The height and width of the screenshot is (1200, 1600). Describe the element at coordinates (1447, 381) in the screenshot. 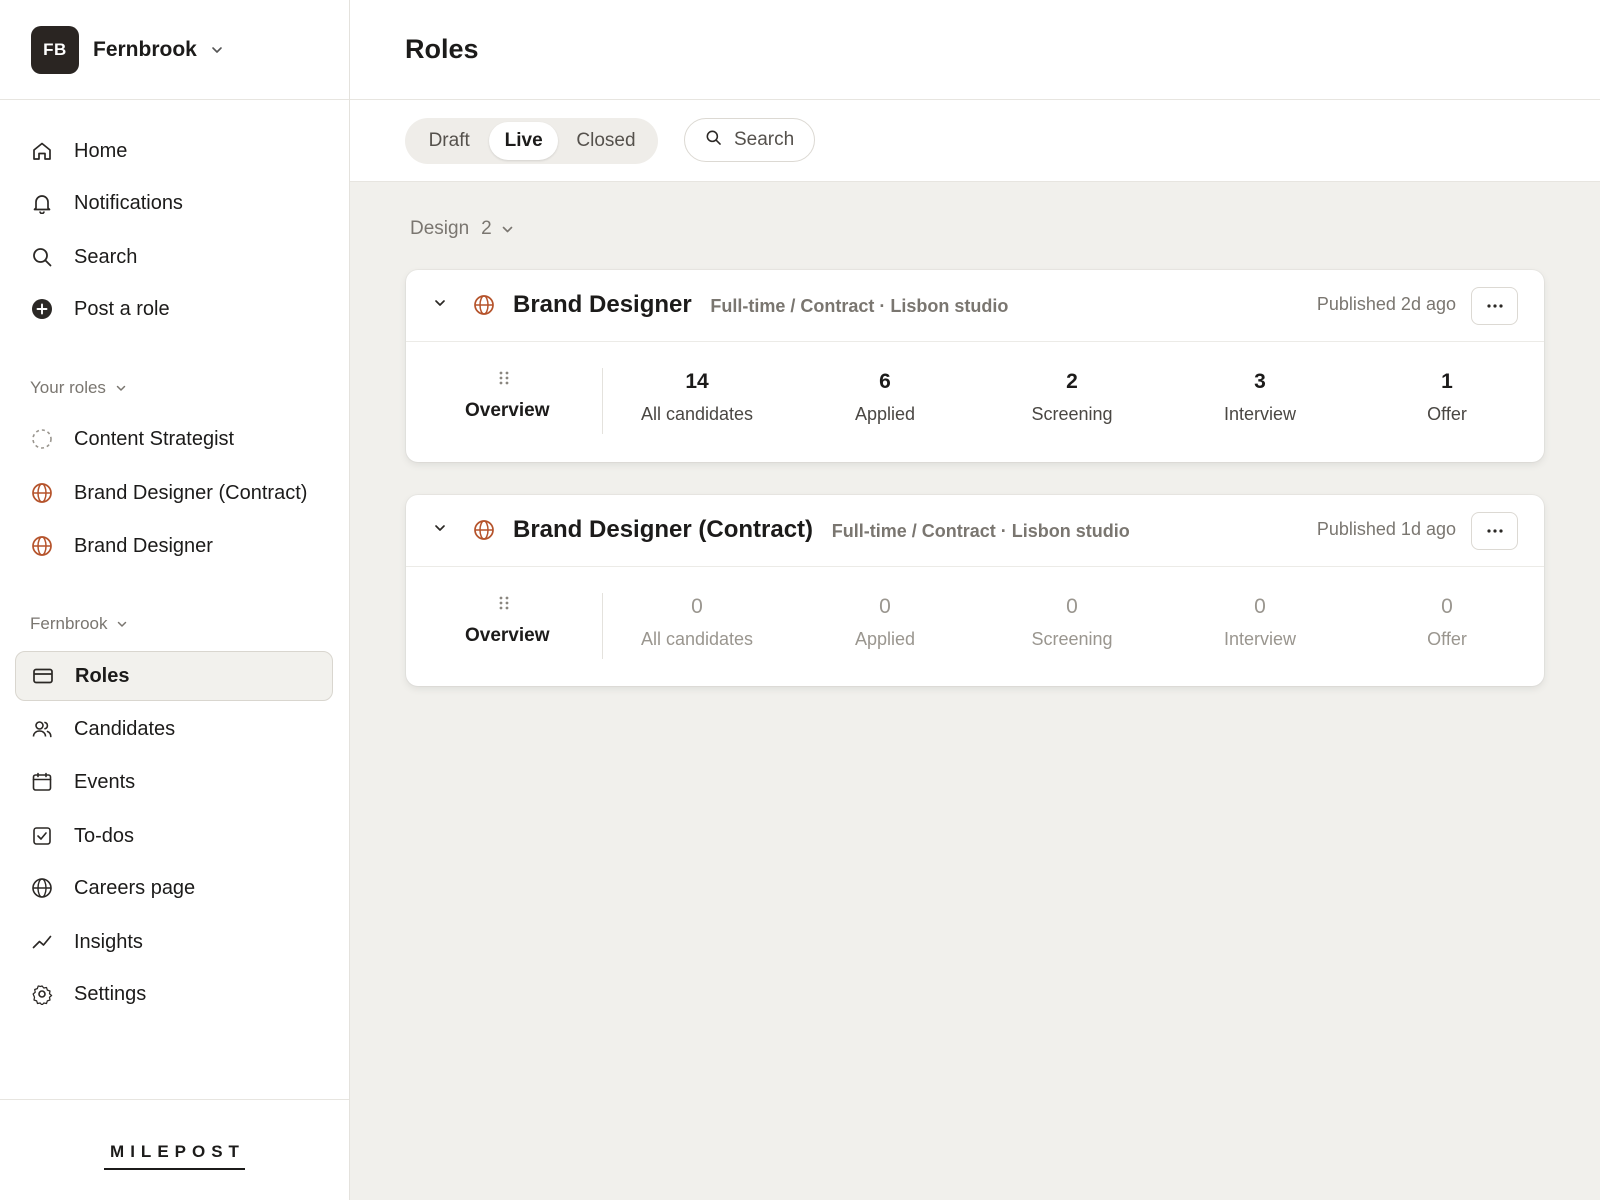

I see `stat-value: 1` at that location.